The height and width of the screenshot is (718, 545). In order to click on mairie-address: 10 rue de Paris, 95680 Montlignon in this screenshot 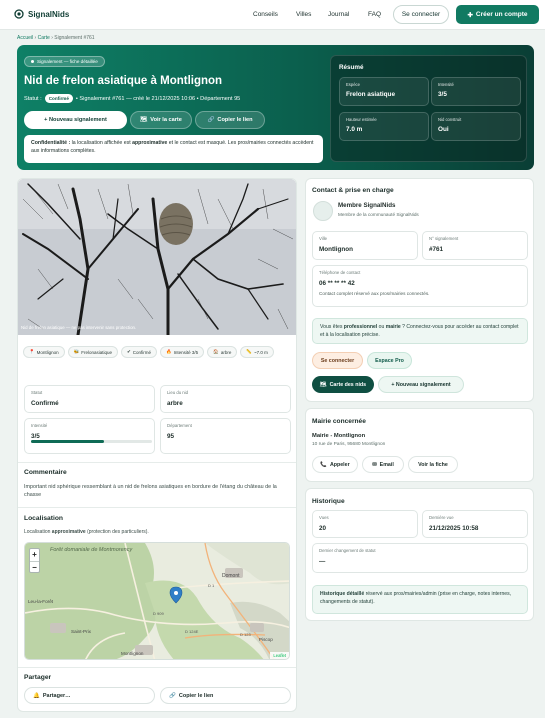, I will do `click(349, 444)`.